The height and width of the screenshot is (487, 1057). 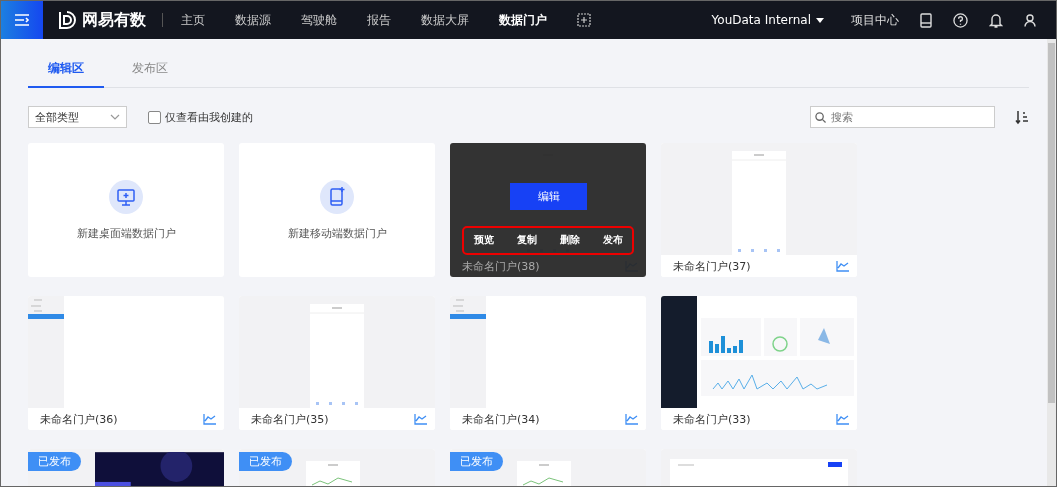 I want to click on only-mine-label: 仅查看由我创建的, so click(x=209, y=117).